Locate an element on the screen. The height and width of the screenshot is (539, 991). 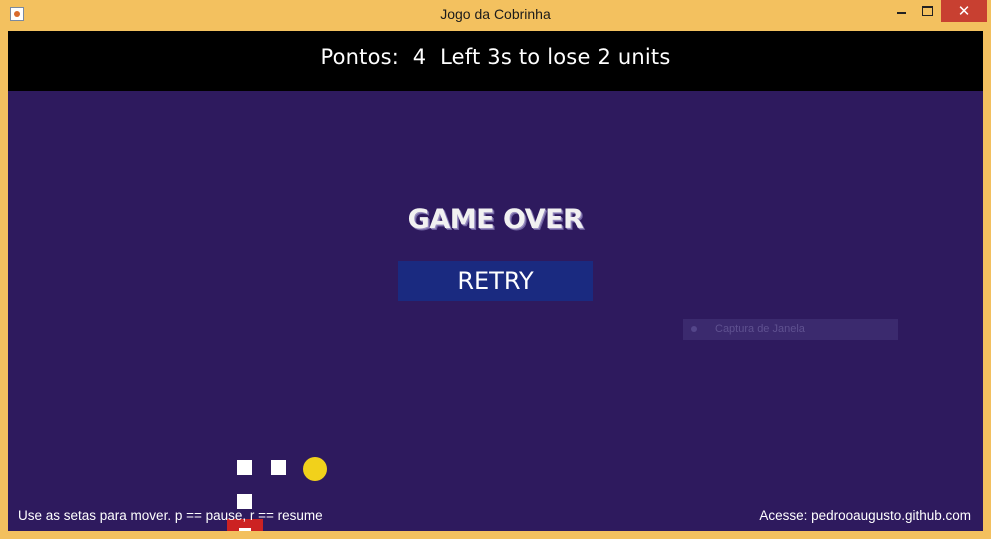
score-text: Pontos: 4 Left 3s to lose 2 units is located at coordinates (495, 57).